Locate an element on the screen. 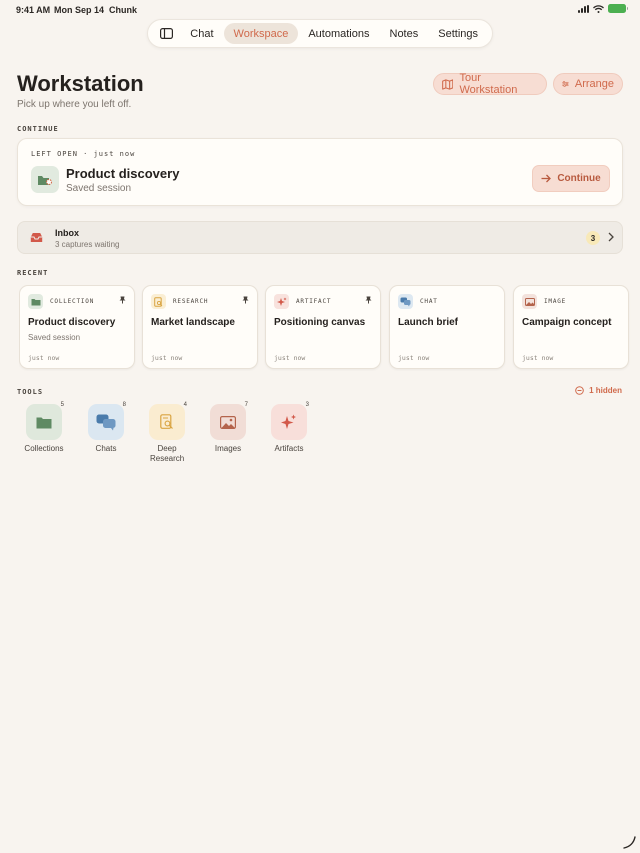  sidebar-icon is located at coordinates (166, 33).